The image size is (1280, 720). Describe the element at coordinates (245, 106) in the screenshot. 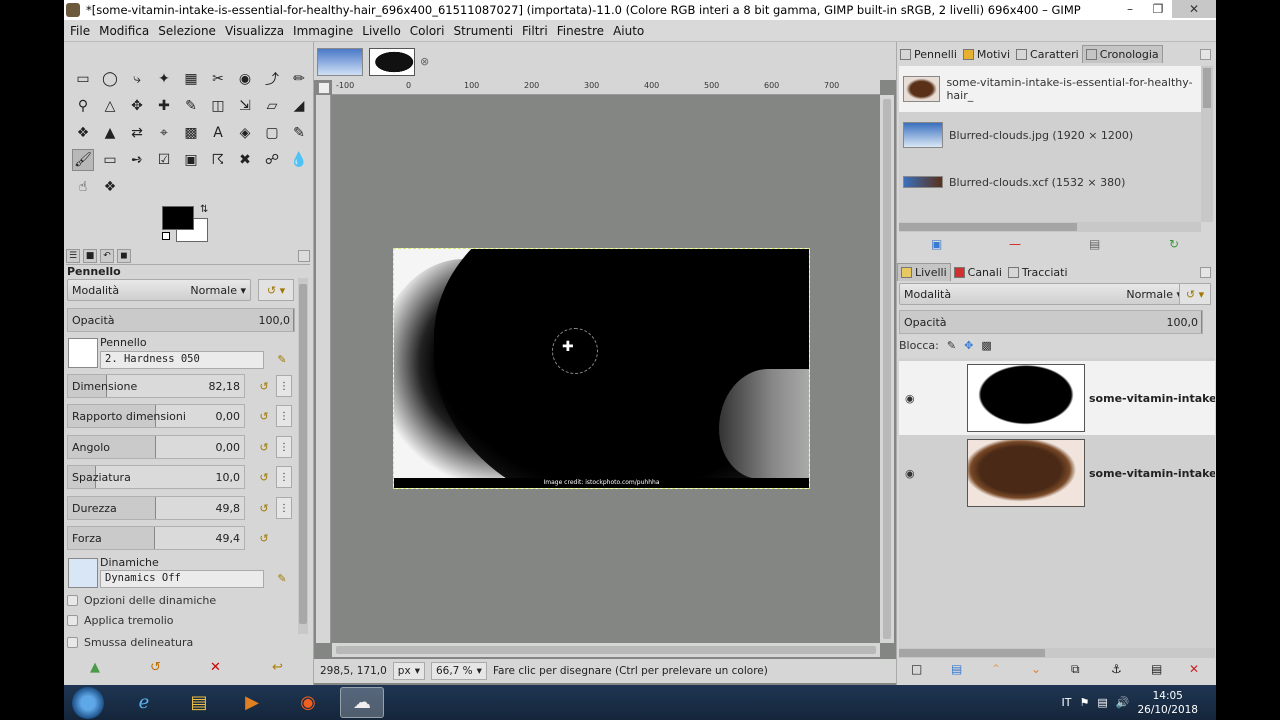

I see `scale-icon: ⇲` at that location.